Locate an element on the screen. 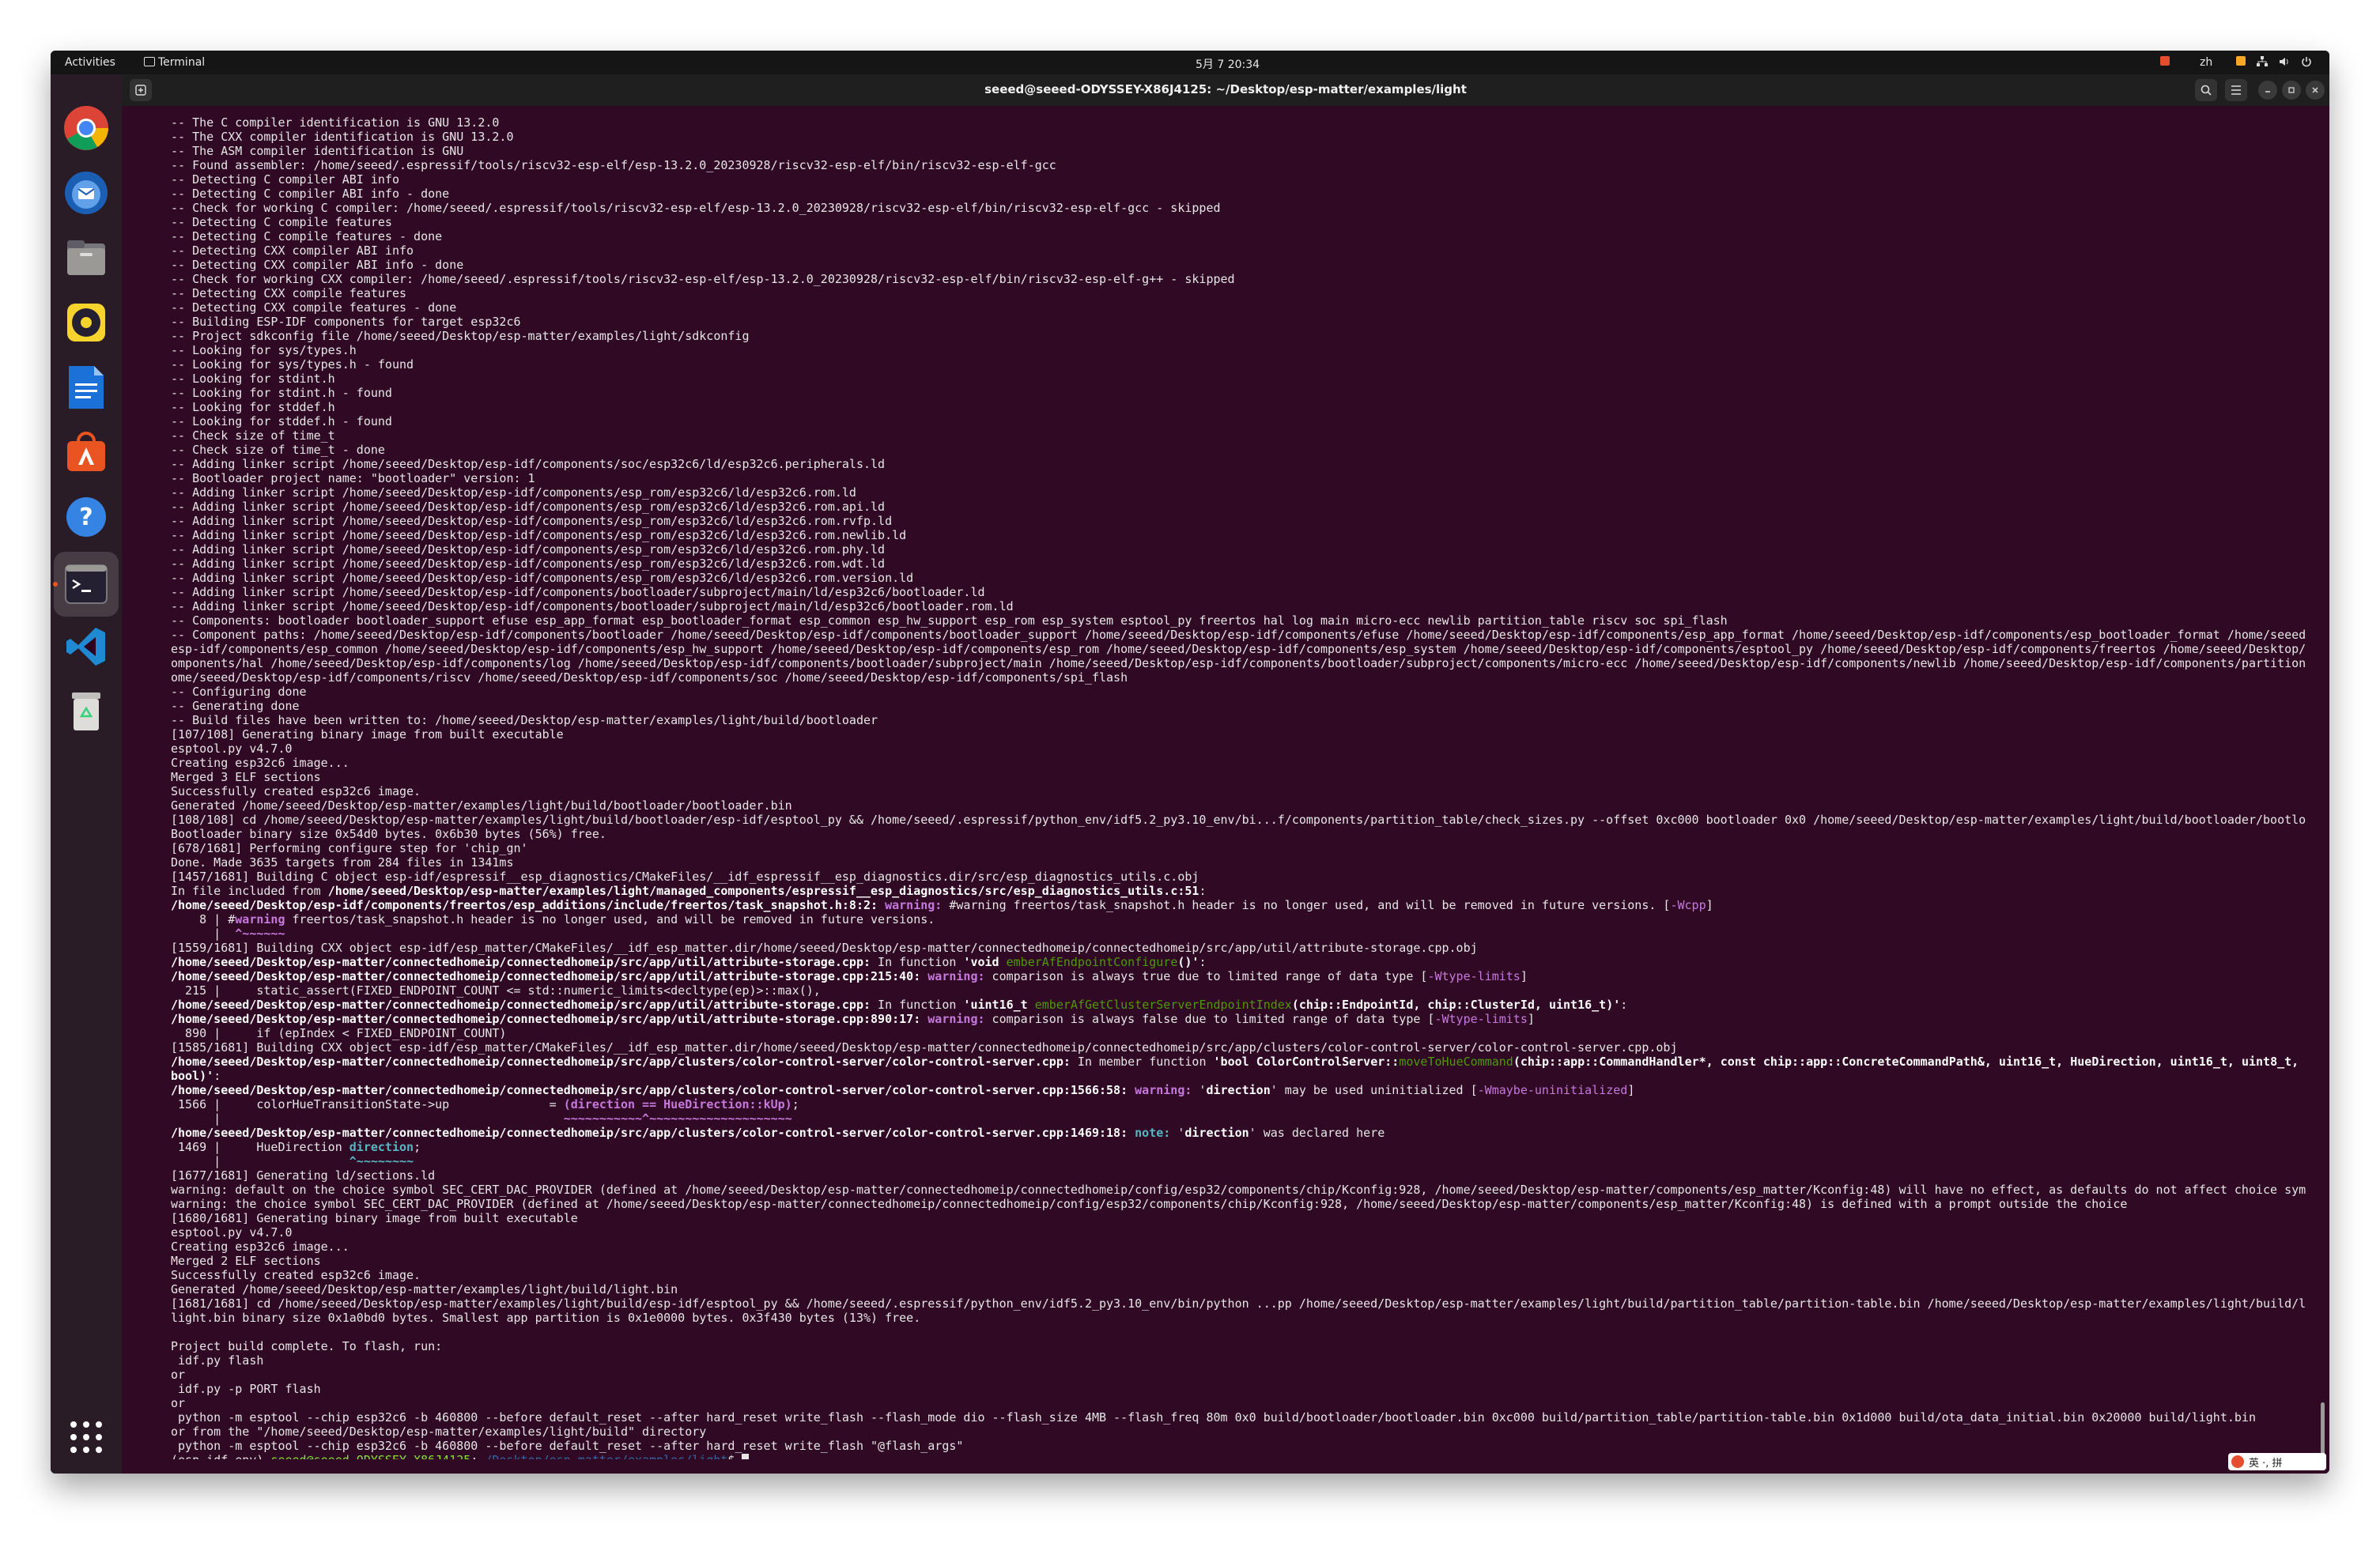 This screenshot has width=2380, height=1551. rhythmbox-icon is located at coordinates (86, 322).